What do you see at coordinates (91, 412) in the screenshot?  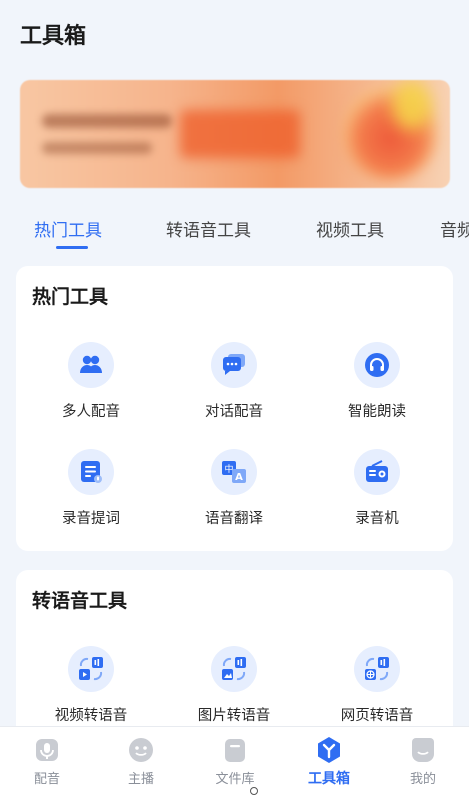 I see `tool-label: 多人配音` at bounding box center [91, 412].